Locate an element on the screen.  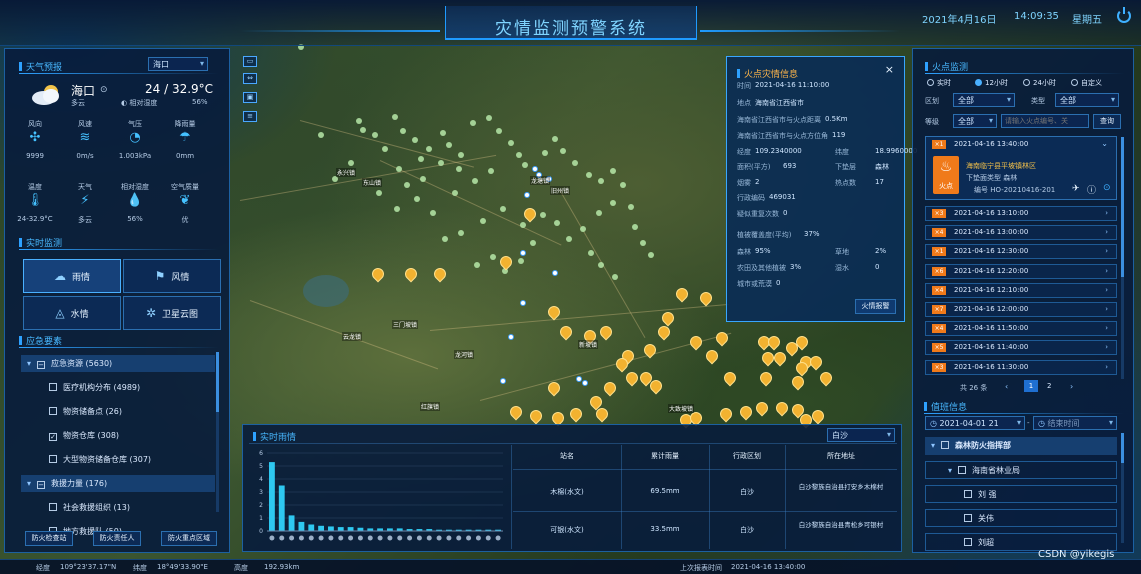
fire-list-item: ×3 2021-04-16 13:10:00 › is located at coordinates (1021, 213).